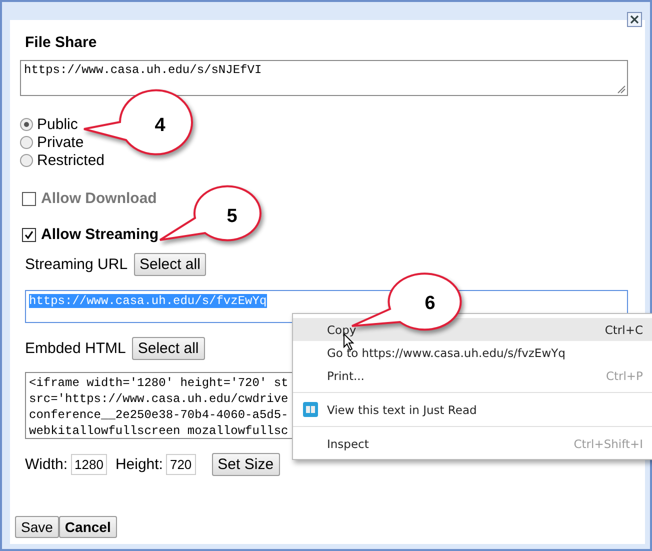  What do you see at coordinates (472, 443) in the screenshot?
I see `menu-item: Inspect Ctrl+Shift+I` at bounding box center [472, 443].